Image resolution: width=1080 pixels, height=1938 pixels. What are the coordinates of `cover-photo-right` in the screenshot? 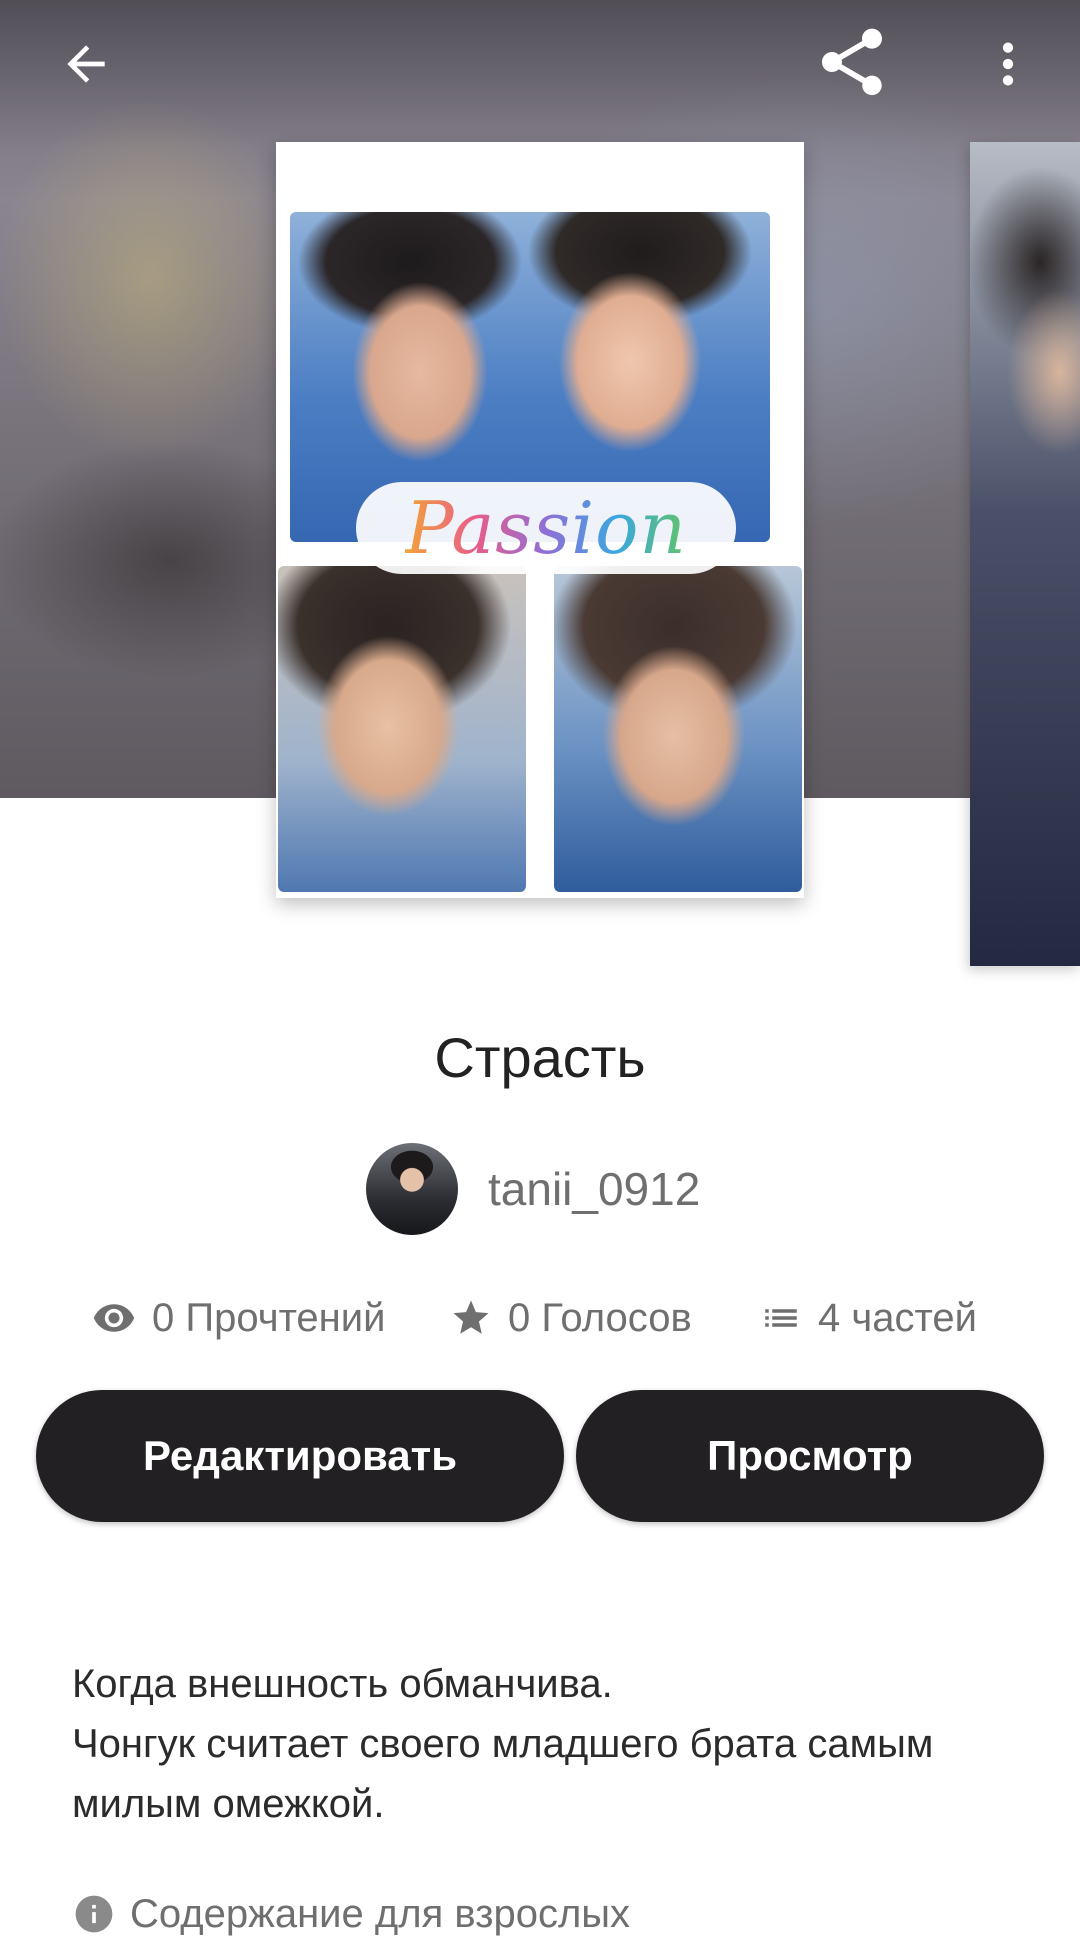 It's located at (678, 729).